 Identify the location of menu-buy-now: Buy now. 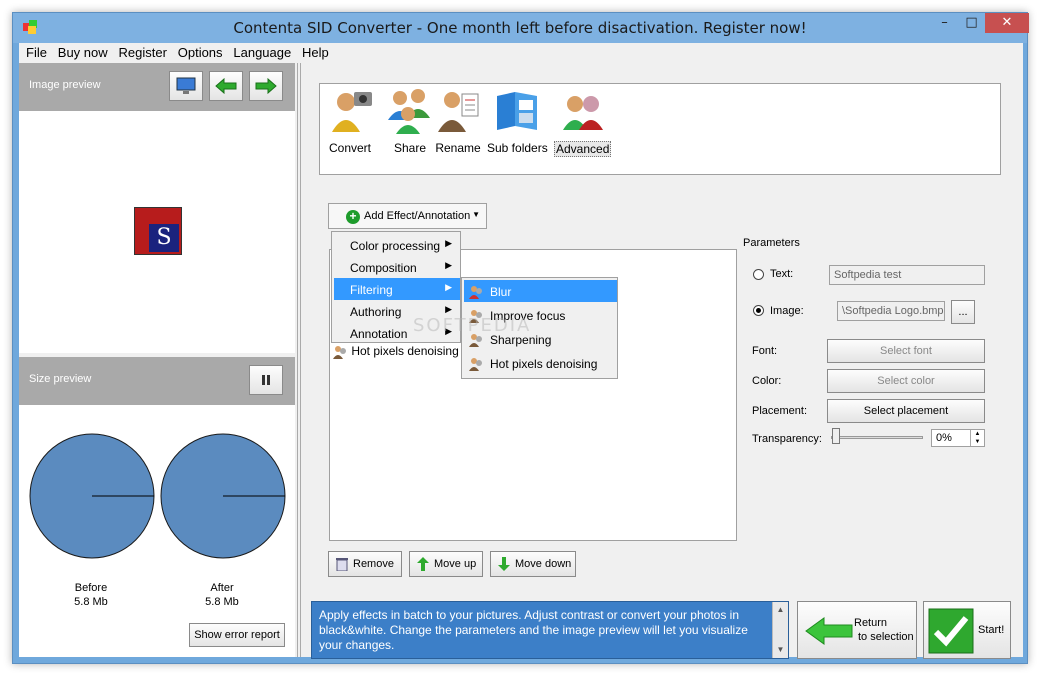
(79, 51).